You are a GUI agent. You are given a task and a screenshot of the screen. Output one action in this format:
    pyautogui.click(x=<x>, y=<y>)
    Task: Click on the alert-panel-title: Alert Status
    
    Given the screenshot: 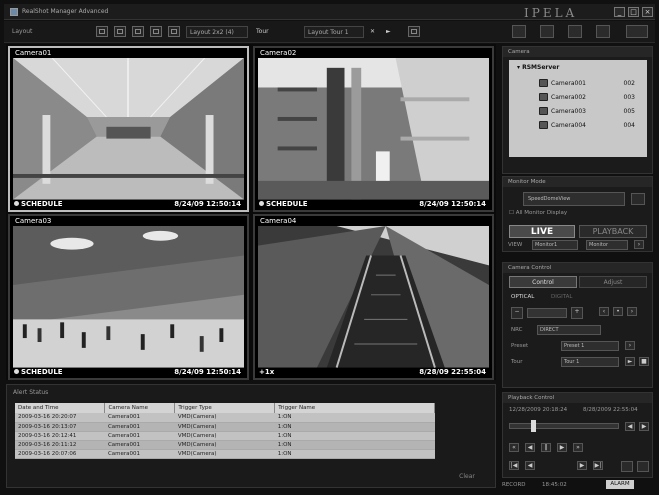 What is the action you would take?
    pyautogui.click(x=31, y=392)
    